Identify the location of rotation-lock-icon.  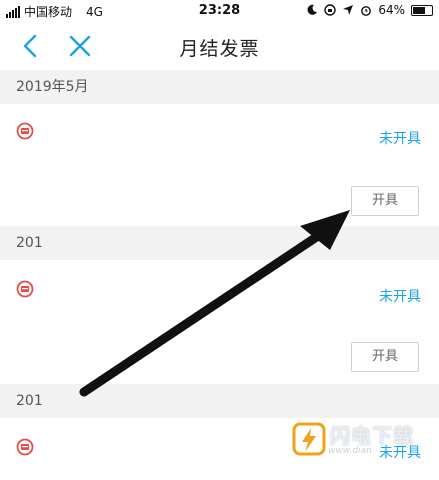
(330, 10).